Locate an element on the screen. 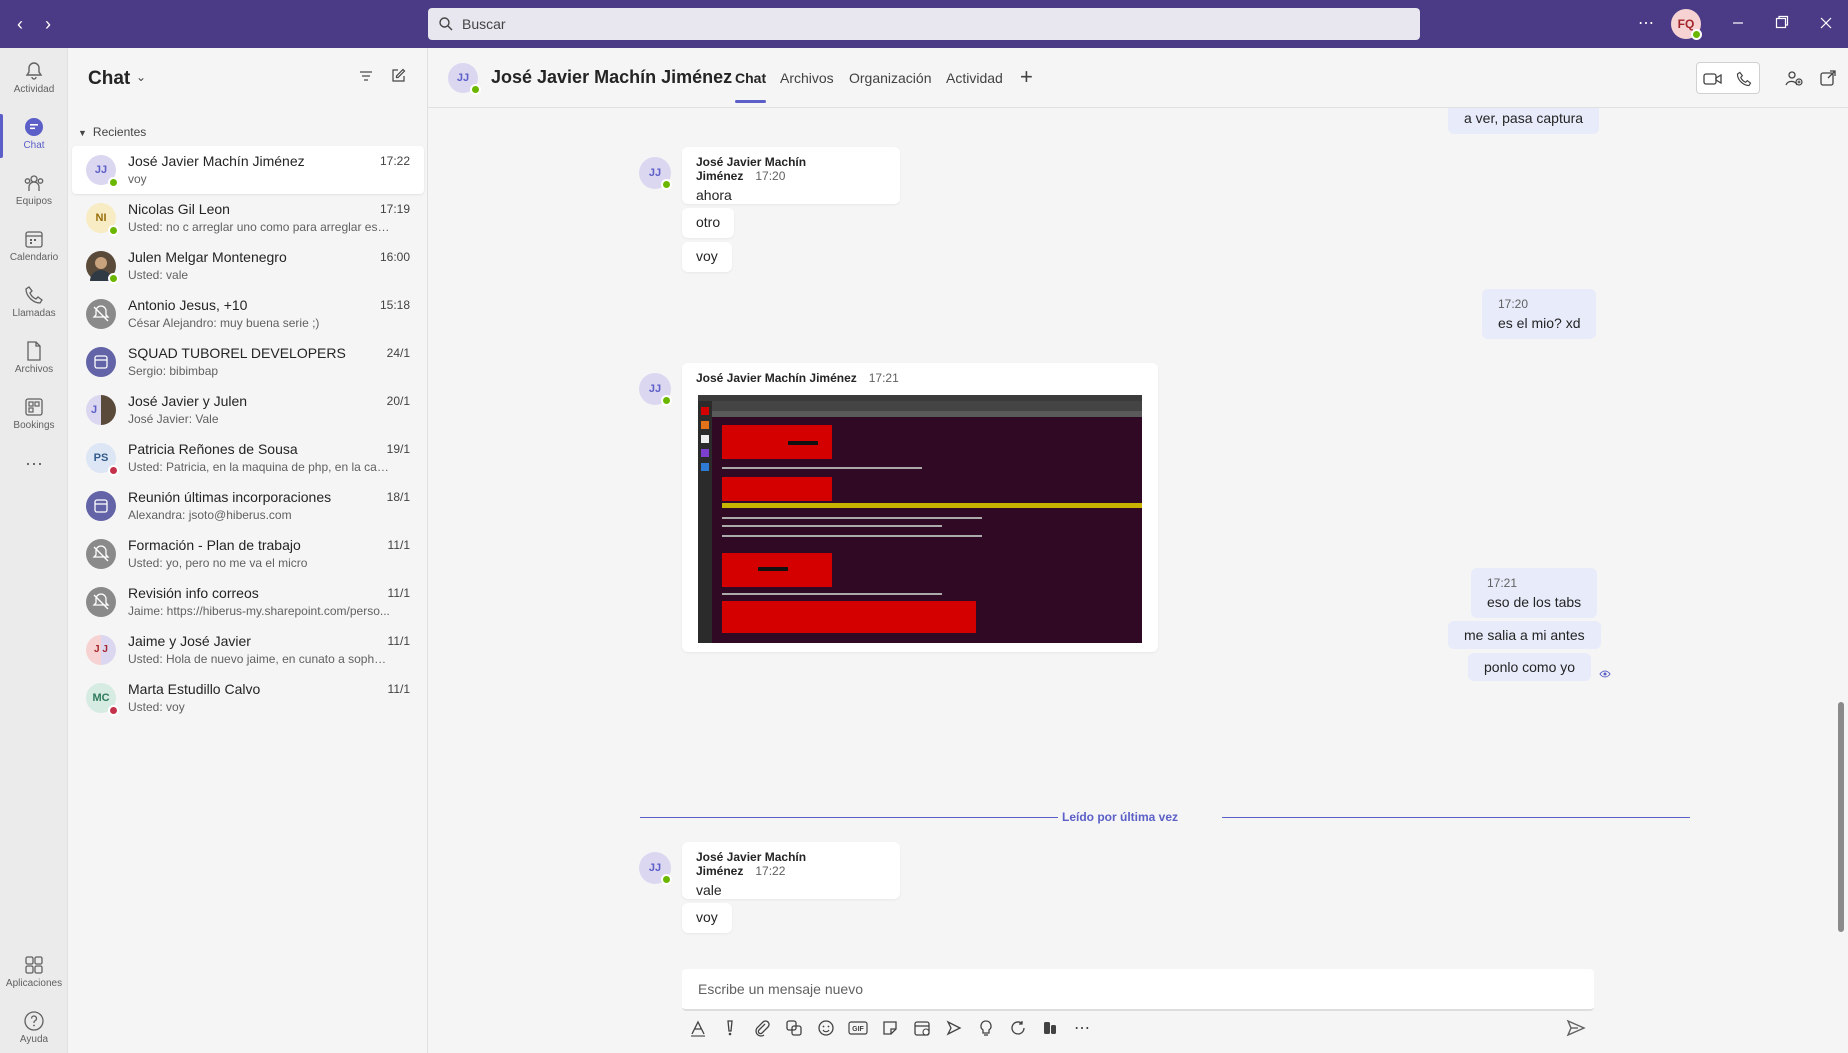 The image size is (1848, 1053). emoji-icon is located at coordinates (826, 1028).